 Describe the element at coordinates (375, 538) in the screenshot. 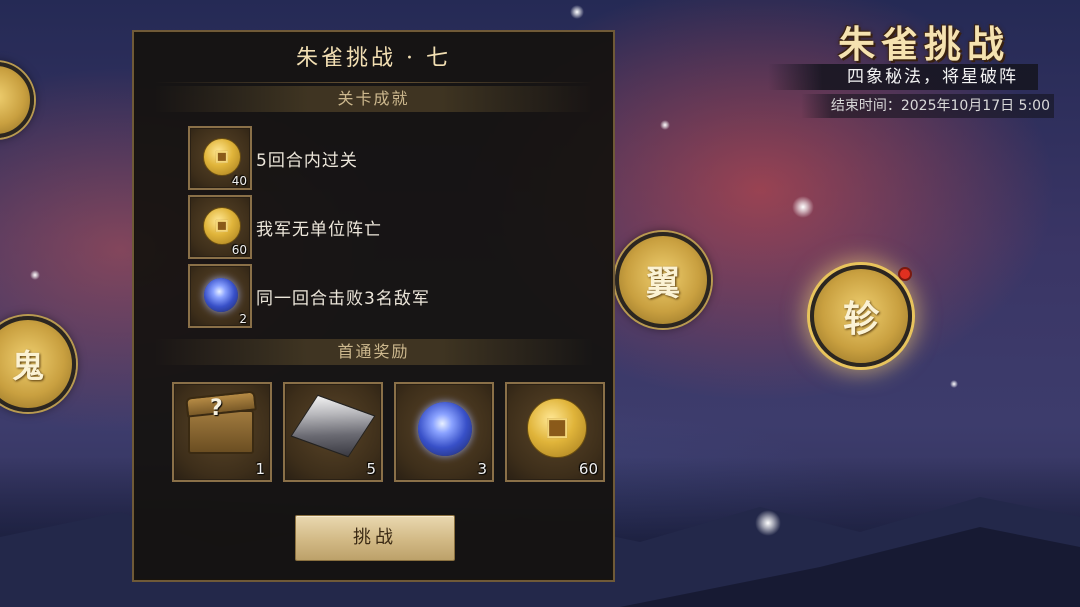

I see `challenge-button: 挑战` at that location.